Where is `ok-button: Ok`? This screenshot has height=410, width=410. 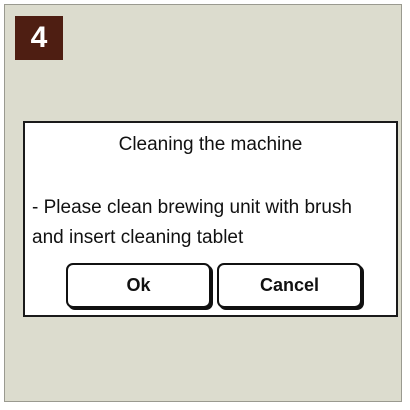 ok-button: Ok is located at coordinates (138, 285).